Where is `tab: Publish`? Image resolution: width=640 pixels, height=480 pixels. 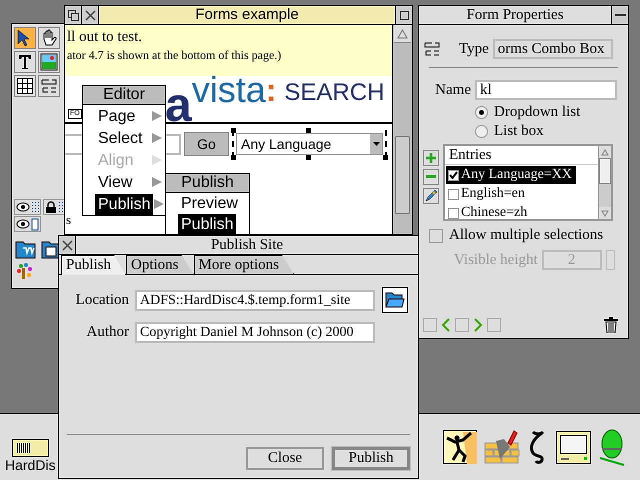
tab: Publish is located at coordinates (93, 265).